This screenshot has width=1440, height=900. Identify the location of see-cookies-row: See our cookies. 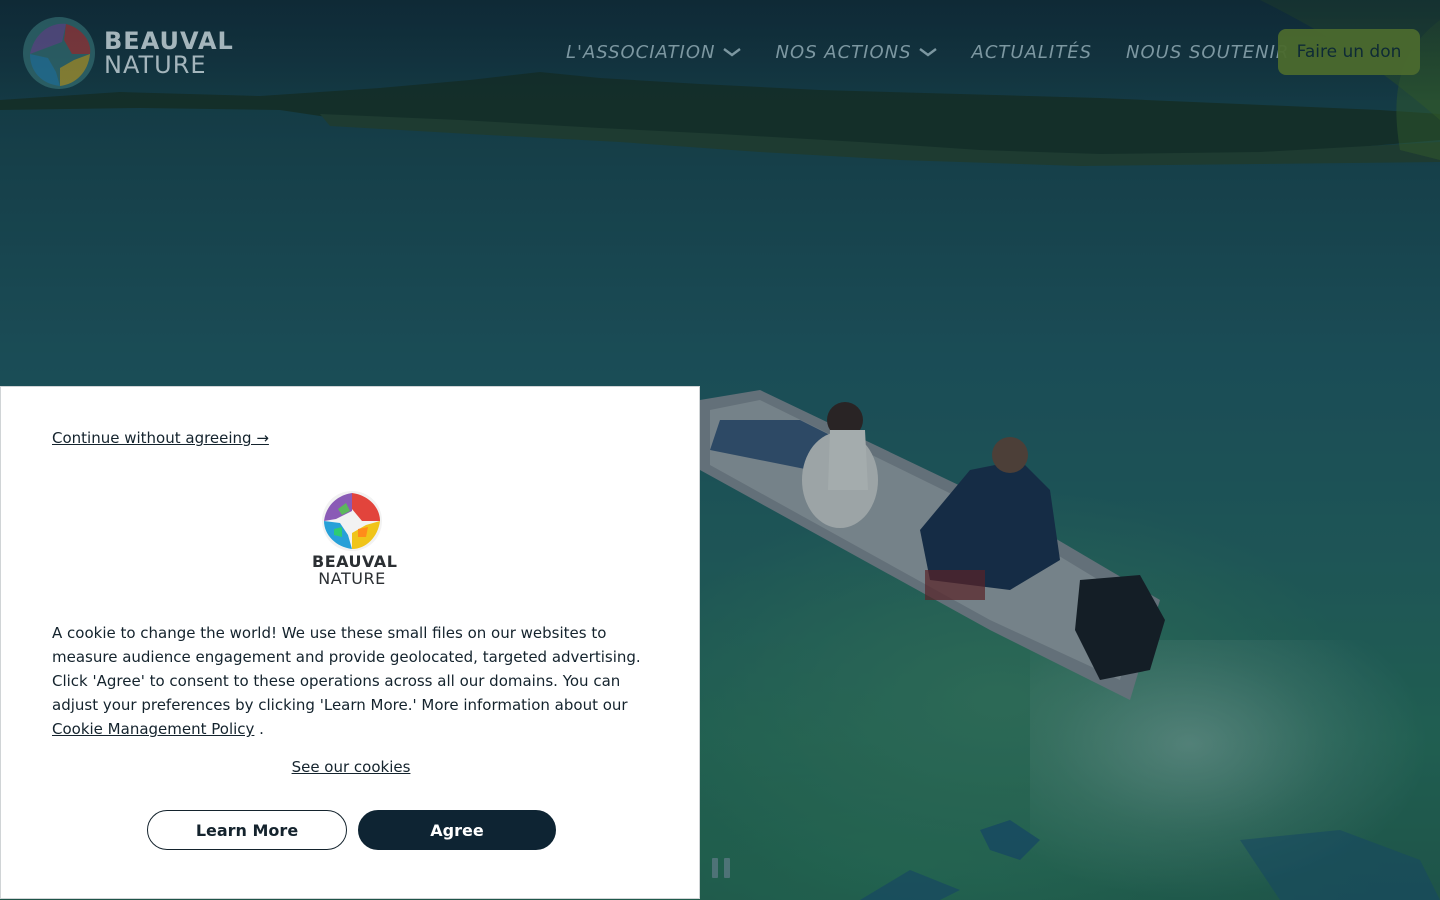
(351, 767).